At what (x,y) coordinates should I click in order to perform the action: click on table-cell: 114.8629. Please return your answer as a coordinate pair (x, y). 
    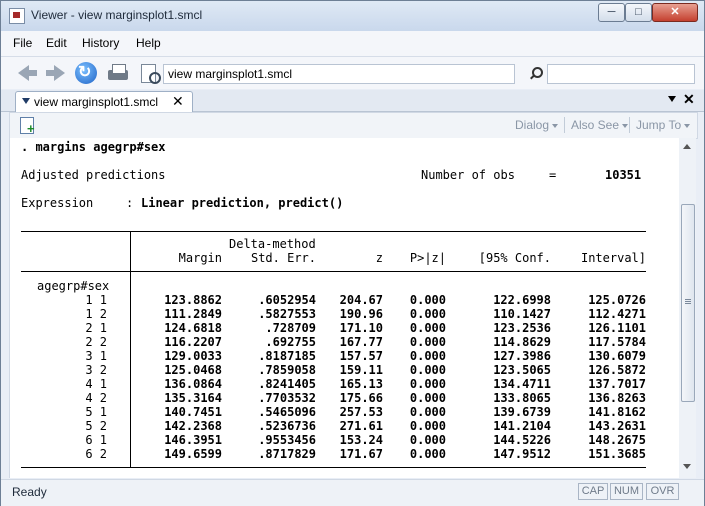
    Looking at the image, I should click on (522, 342).